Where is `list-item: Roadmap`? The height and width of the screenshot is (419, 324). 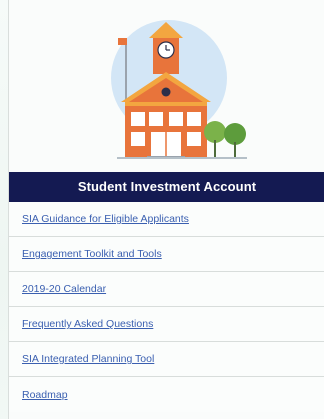 list-item: Roadmap is located at coordinates (166, 394).